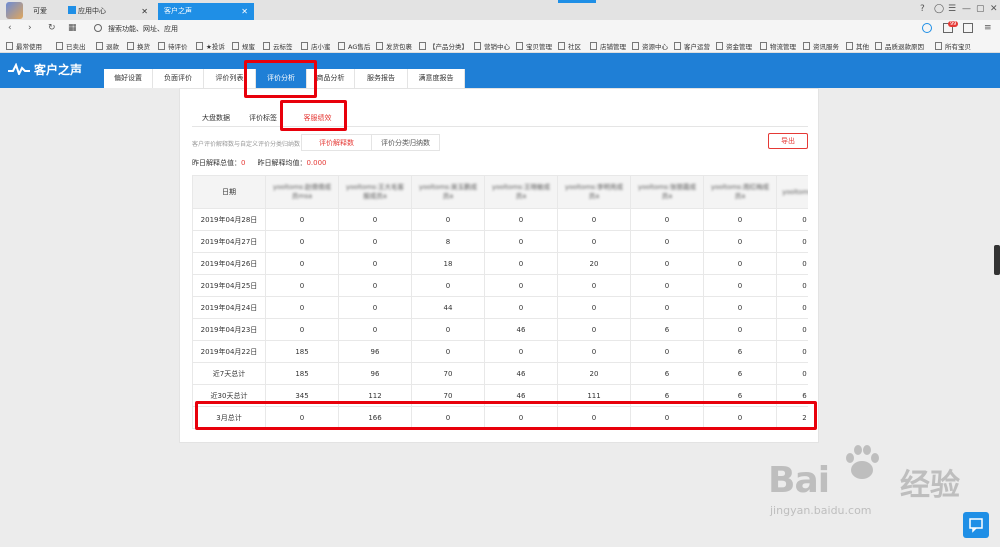  I want to click on browser-tab-active: 客户之声 ✕, so click(206, 11).